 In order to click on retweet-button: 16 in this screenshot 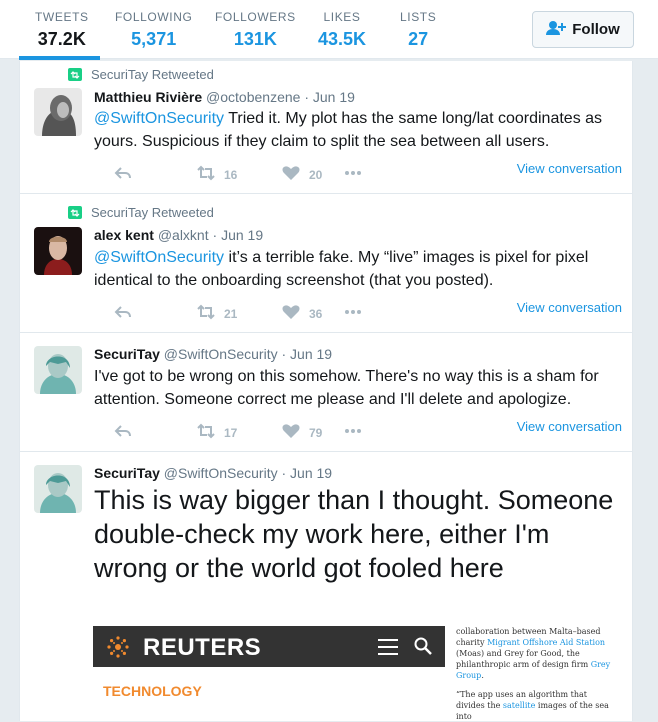, I will do `click(217, 174)`.